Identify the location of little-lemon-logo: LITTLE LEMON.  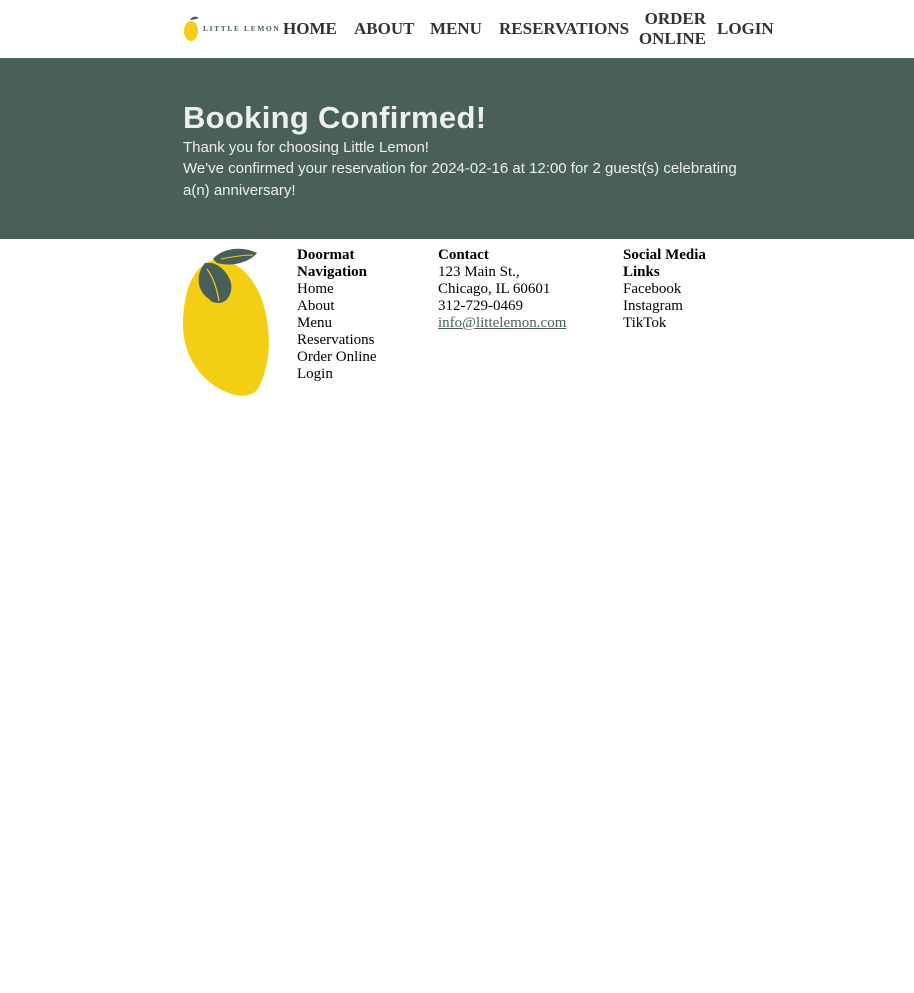
(231, 29).